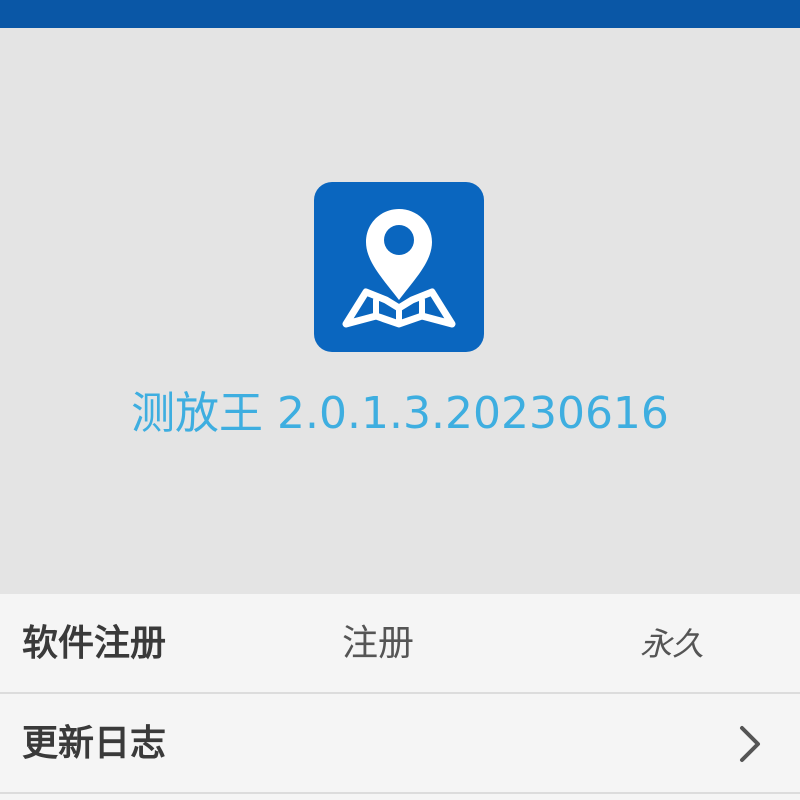  I want to click on register-row: 软件注册 注册 永久, so click(400, 644).